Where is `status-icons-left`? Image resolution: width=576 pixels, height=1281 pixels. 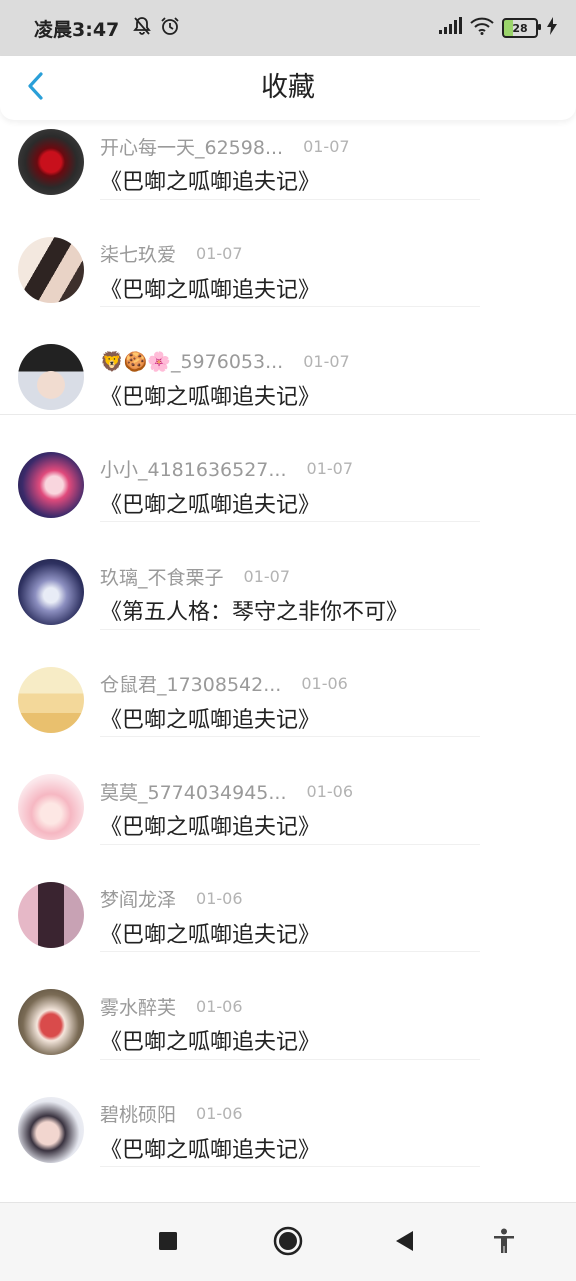
status-icons-left is located at coordinates (156, 28).